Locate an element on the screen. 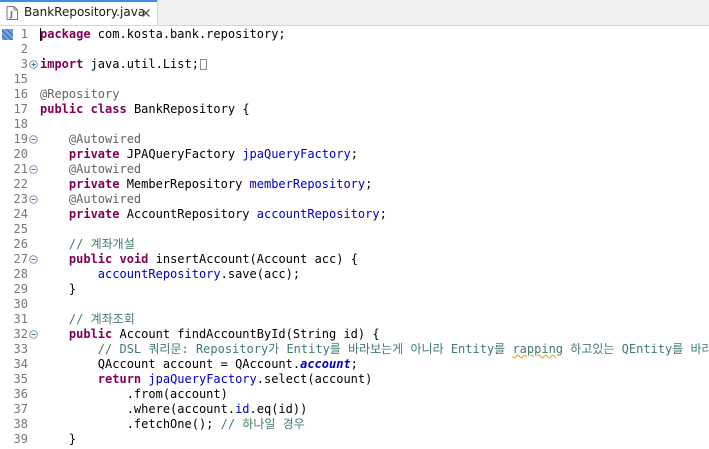 Image resolution: width=709 pixels, height=449 pixels. code-token: Account findAccountById(String id) { is located at coordinates (246, 334).